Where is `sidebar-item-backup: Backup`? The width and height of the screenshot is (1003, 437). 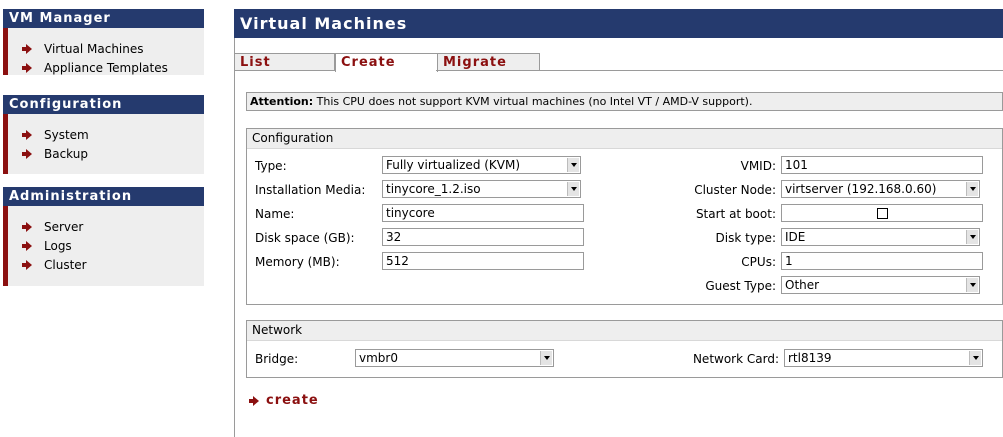
sidebar-item-backup: Backup is located at coordinates (106, 153).